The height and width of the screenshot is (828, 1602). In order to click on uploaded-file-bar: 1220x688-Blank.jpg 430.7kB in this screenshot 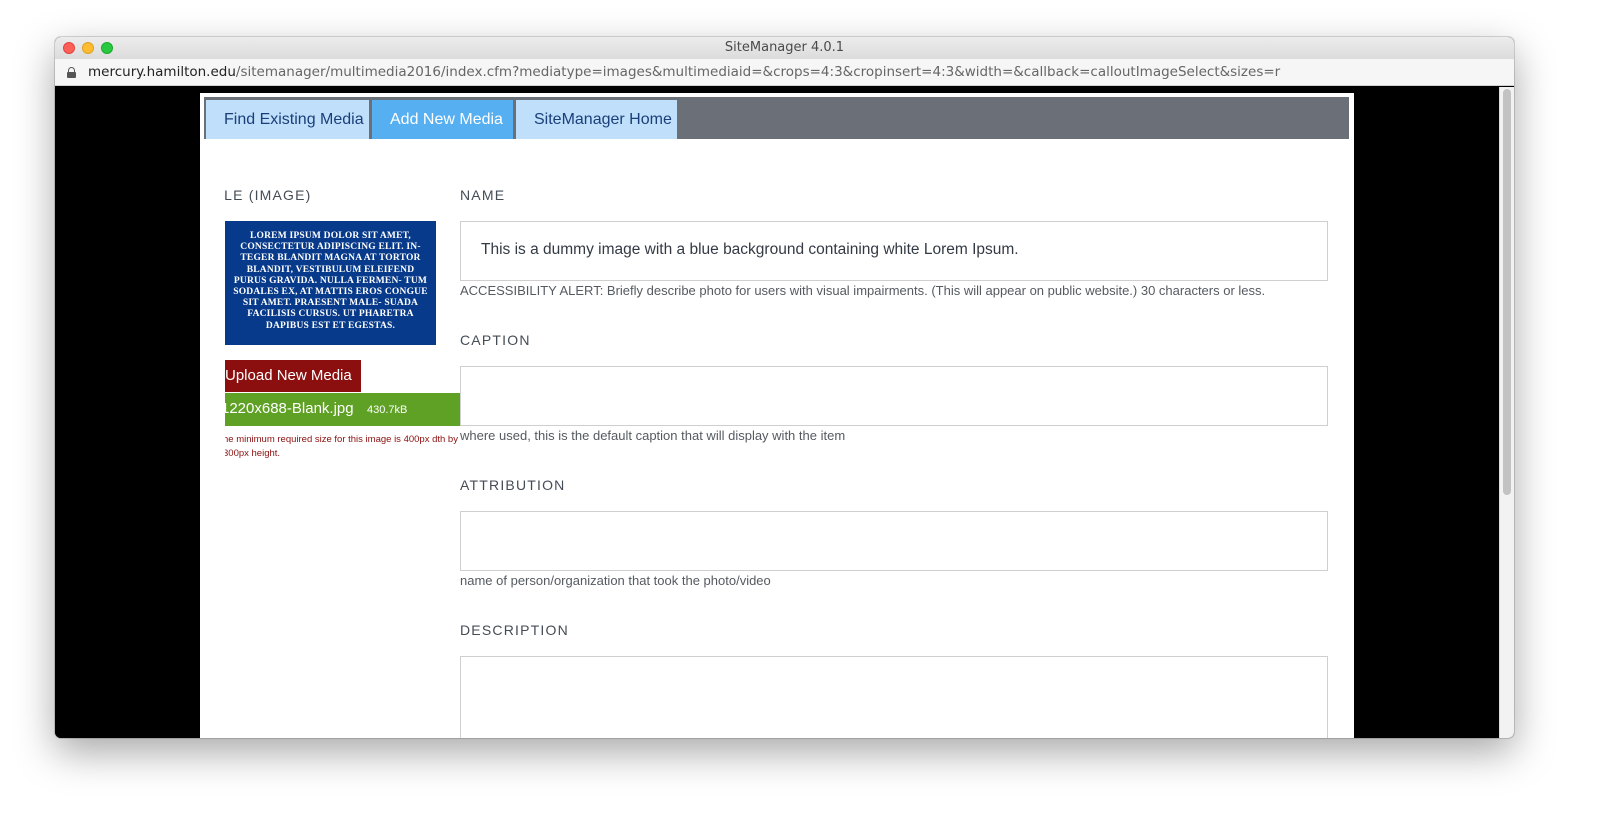, I will do `click(343, 409)`.